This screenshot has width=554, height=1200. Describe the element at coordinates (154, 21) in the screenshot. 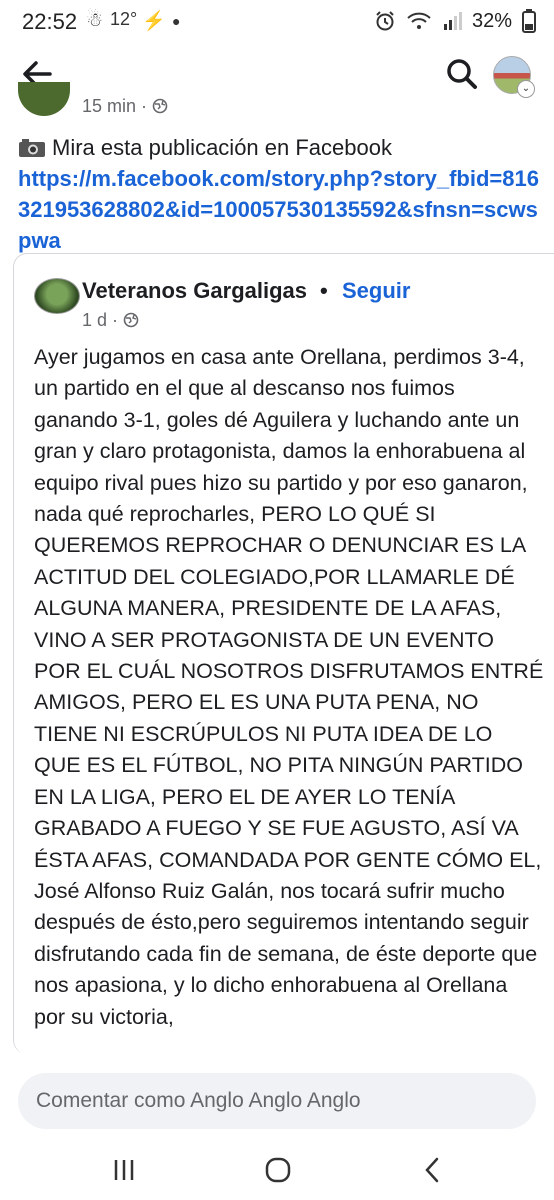

I see `magic-wand-icon: ⚡` at that location.